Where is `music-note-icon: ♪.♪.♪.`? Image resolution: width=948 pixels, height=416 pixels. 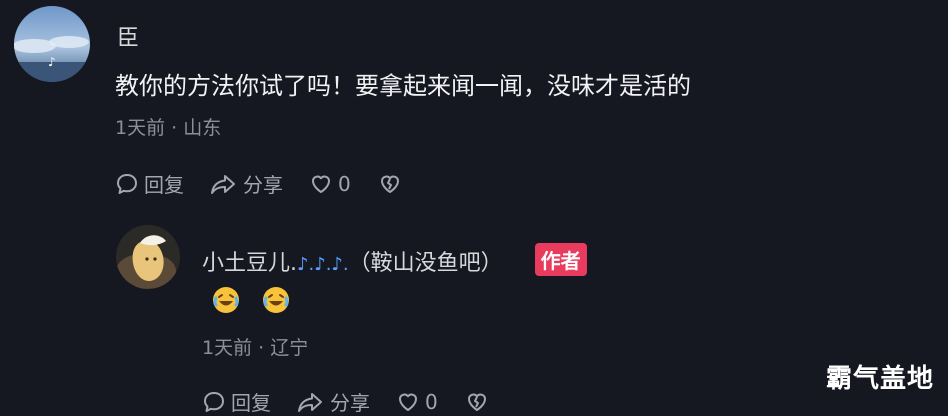 music-note-icon: ♪.♪.♪. is located at coordinates (323, 264).